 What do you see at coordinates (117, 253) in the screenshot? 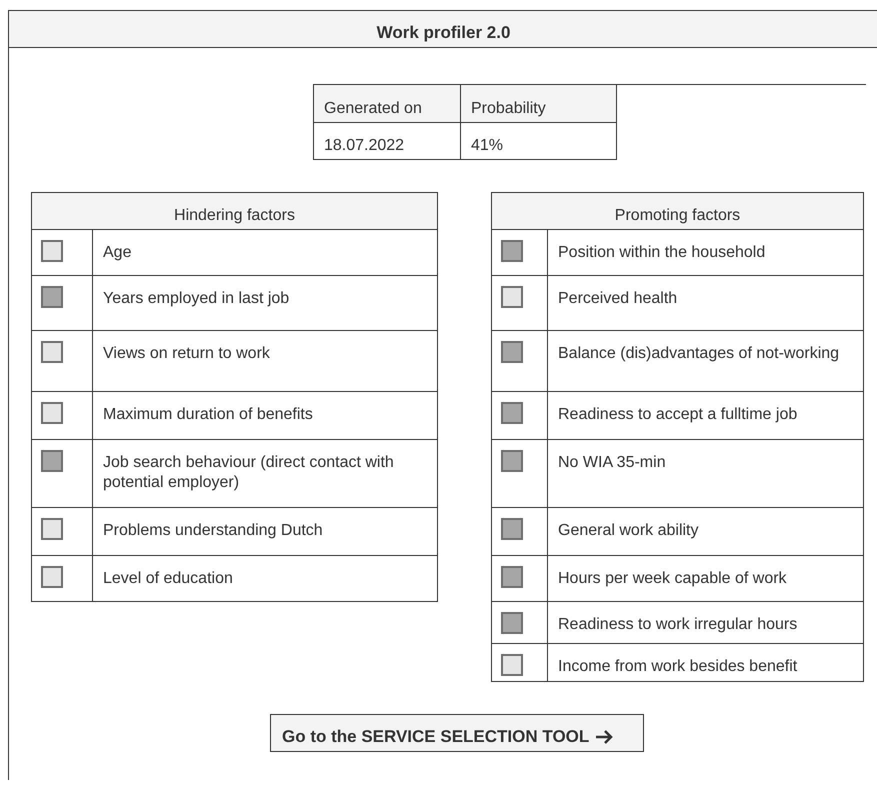
I see `factor-label: Age` at bounding box center [117, 253].